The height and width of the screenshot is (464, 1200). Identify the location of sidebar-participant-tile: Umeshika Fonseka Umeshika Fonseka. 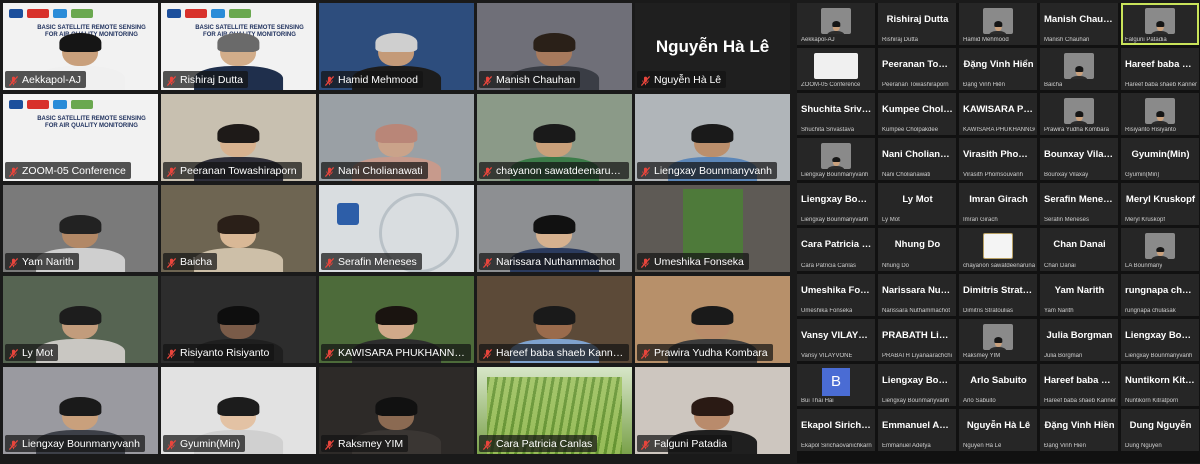
(836, 294).